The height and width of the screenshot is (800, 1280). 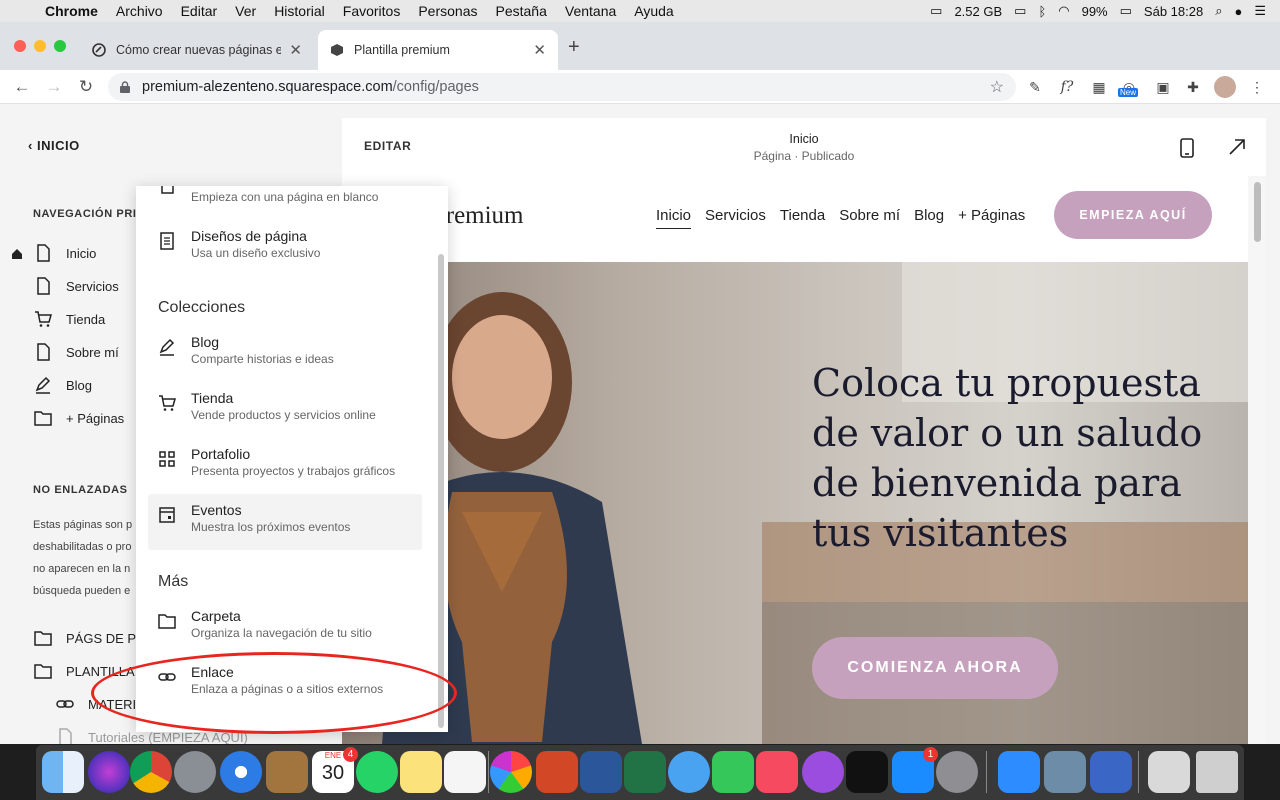 What do you see at coordinates (372, 11) in the screenshot?
I see `menu-favoritos: Favoritos` at bounding box center [372, 11].